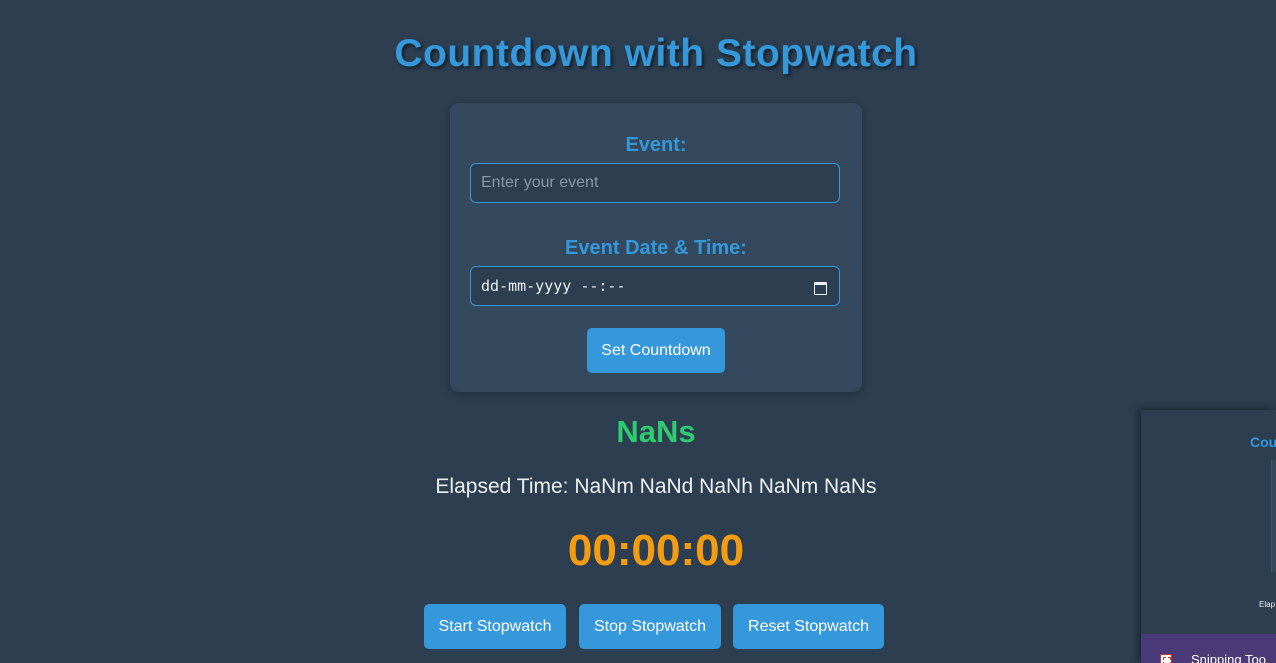  What do you see at coordinates (495, 626) in the screenshot?
I see `start-stopwatch-button: Start Stopwatch` at bounding box center [495, 626].